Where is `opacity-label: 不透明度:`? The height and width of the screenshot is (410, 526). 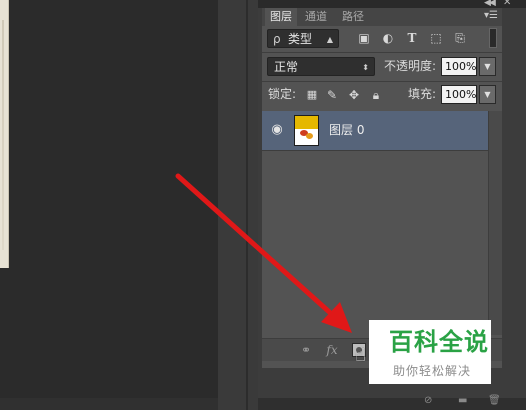 opacity-label: 不透明度: is located at coordinates (410, 66).